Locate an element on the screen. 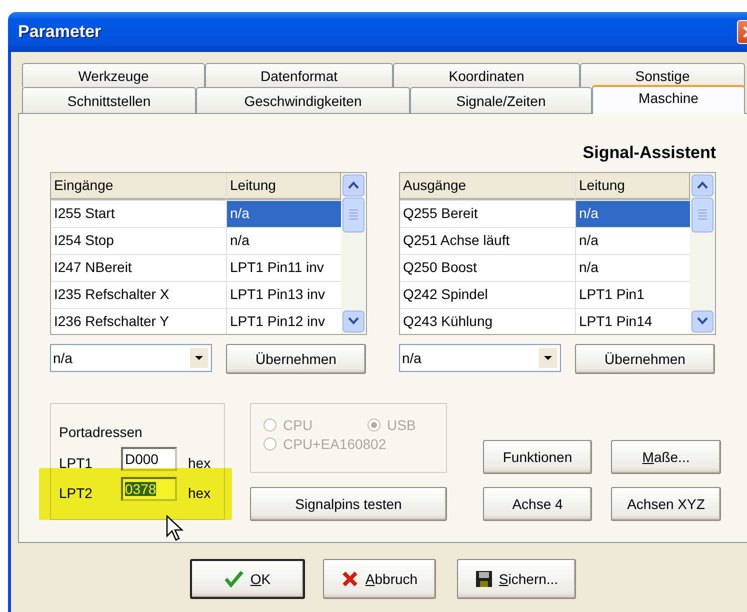 This screenshot has width=747, height=612. table-cell: LPT1 Pin1 is located at coordinates (633, 295).